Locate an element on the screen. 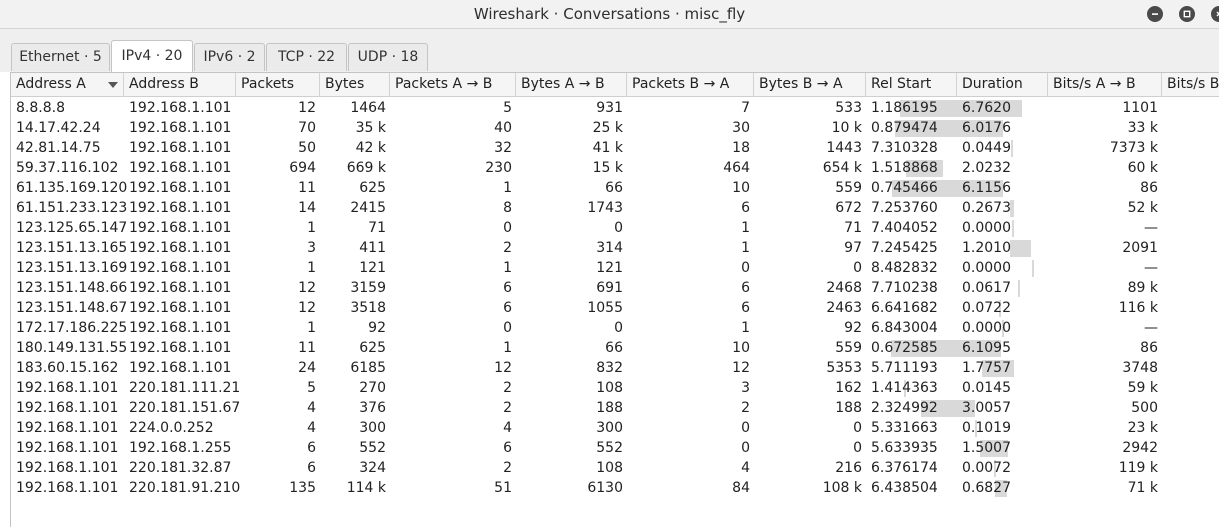 The height and width of the screenshot is (527, 1219). cell-bytes-a-to-b: 1743 is located at coordinates (605, 208).